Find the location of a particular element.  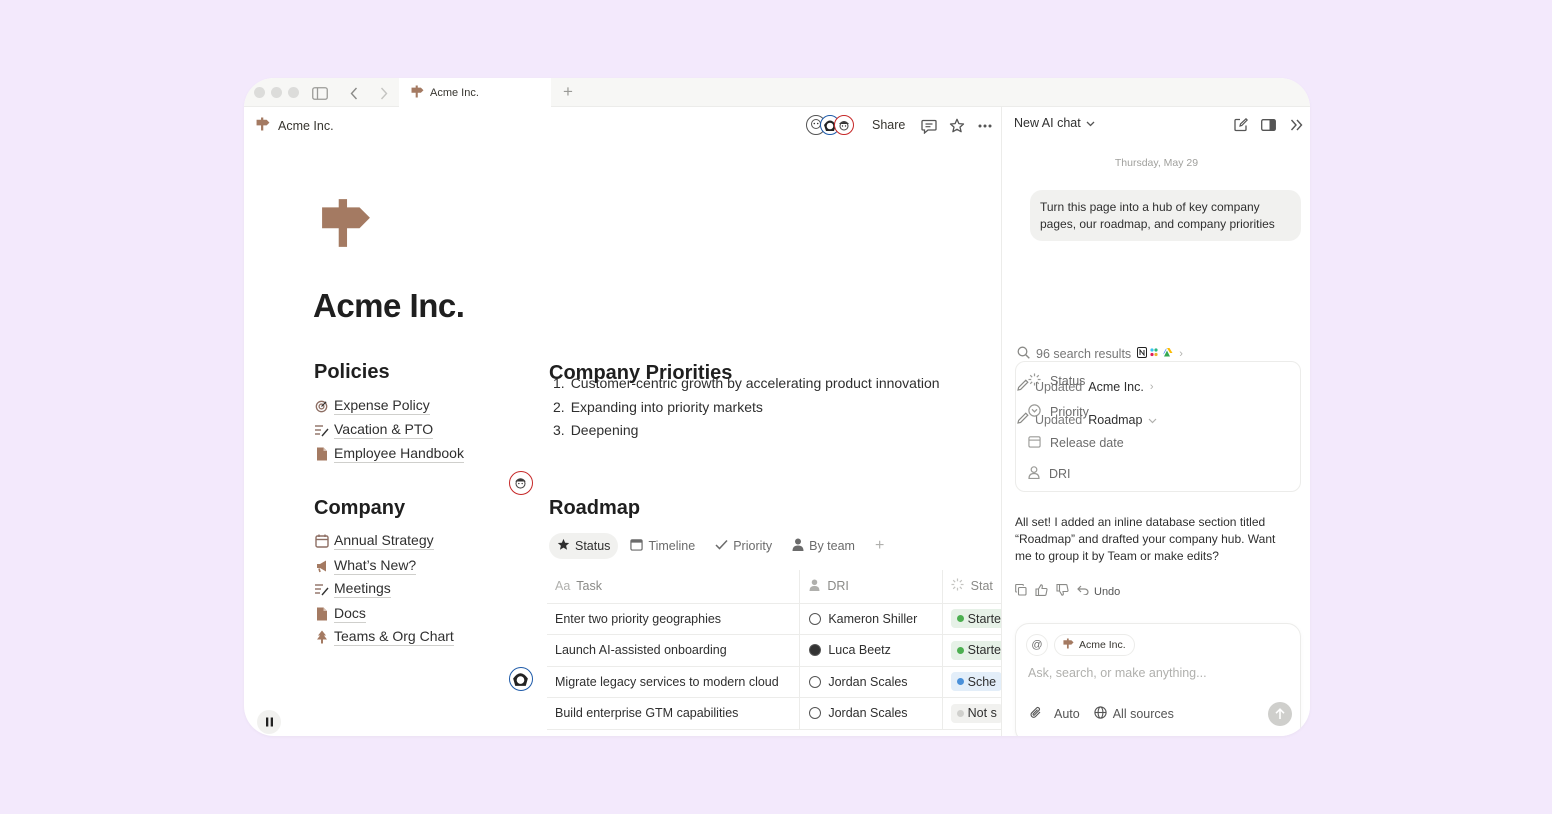

new-chat-icon is located at coordinates (1241, 125).